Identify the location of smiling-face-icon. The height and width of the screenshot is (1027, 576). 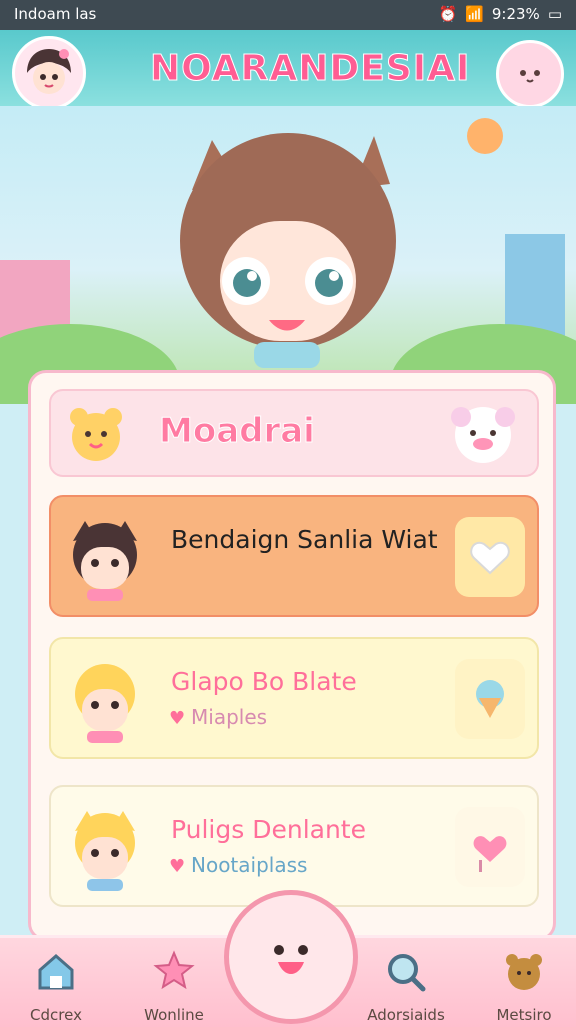
(291, 957).